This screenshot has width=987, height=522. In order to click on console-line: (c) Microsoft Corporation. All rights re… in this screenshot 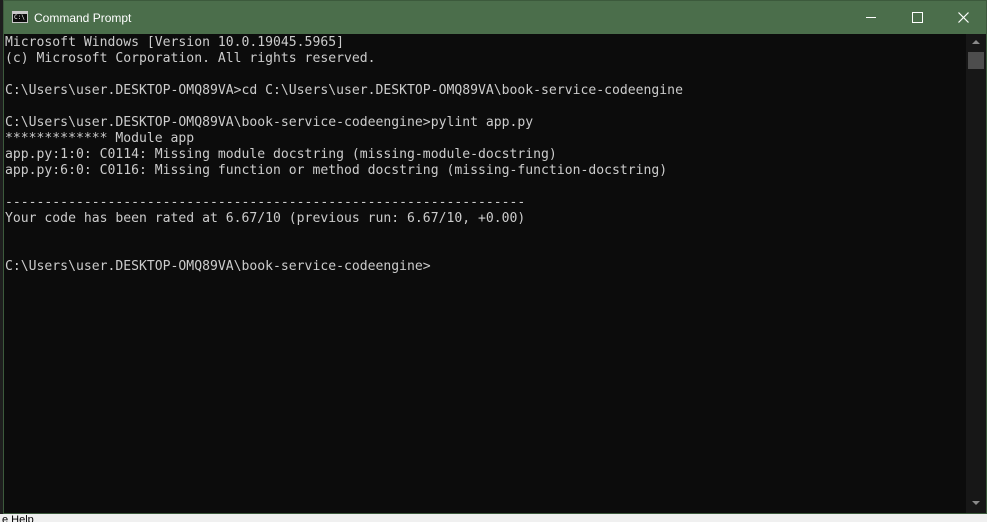, I will do `click(190, 58)`.